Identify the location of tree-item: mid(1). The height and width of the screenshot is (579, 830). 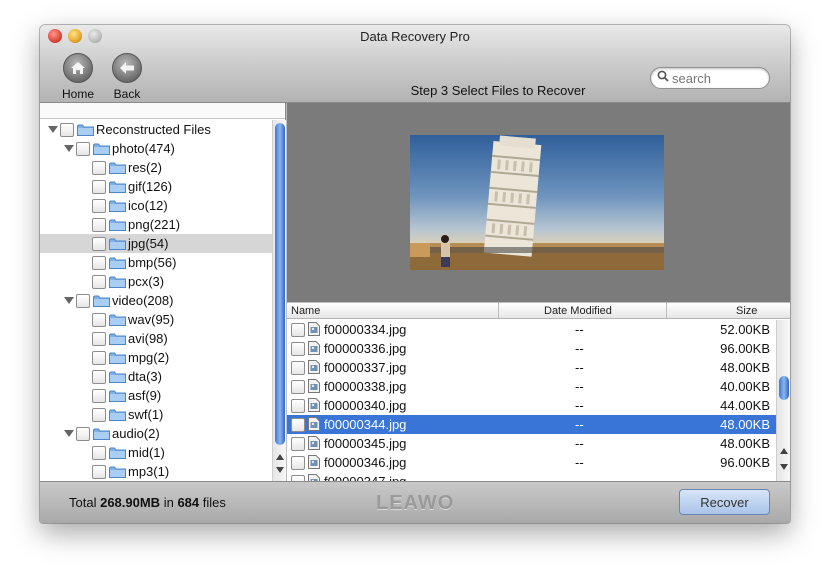
(156, 452).